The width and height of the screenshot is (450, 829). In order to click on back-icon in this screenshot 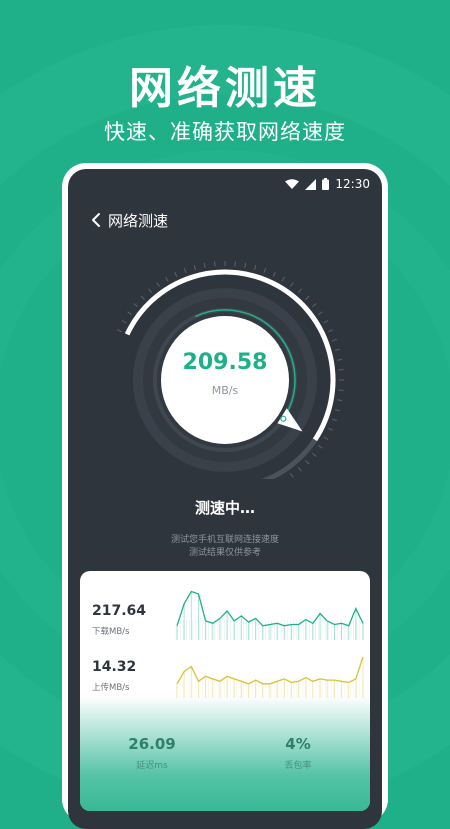, I will do `click(97, 220)`.